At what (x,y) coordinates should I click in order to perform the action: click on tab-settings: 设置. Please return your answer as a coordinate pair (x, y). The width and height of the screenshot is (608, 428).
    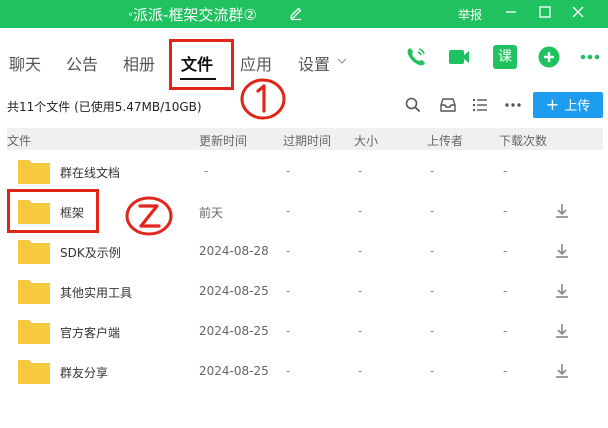
    Looking at the image, I should click on (314, 63).